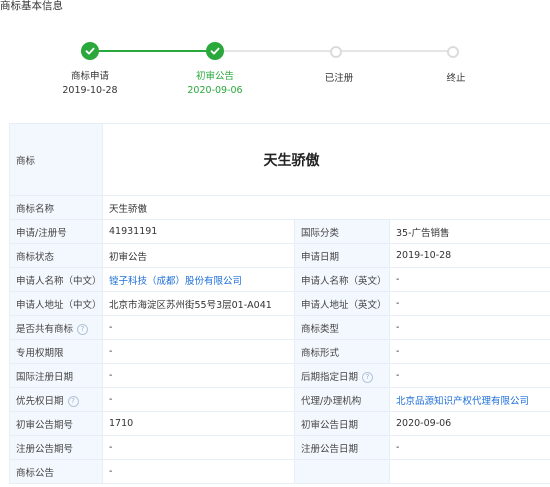 The image size is (550, 487). Describe the element at coordinates (56, 207) in the screenshot. I see `trademark-name-label: 商标名称` at that location.